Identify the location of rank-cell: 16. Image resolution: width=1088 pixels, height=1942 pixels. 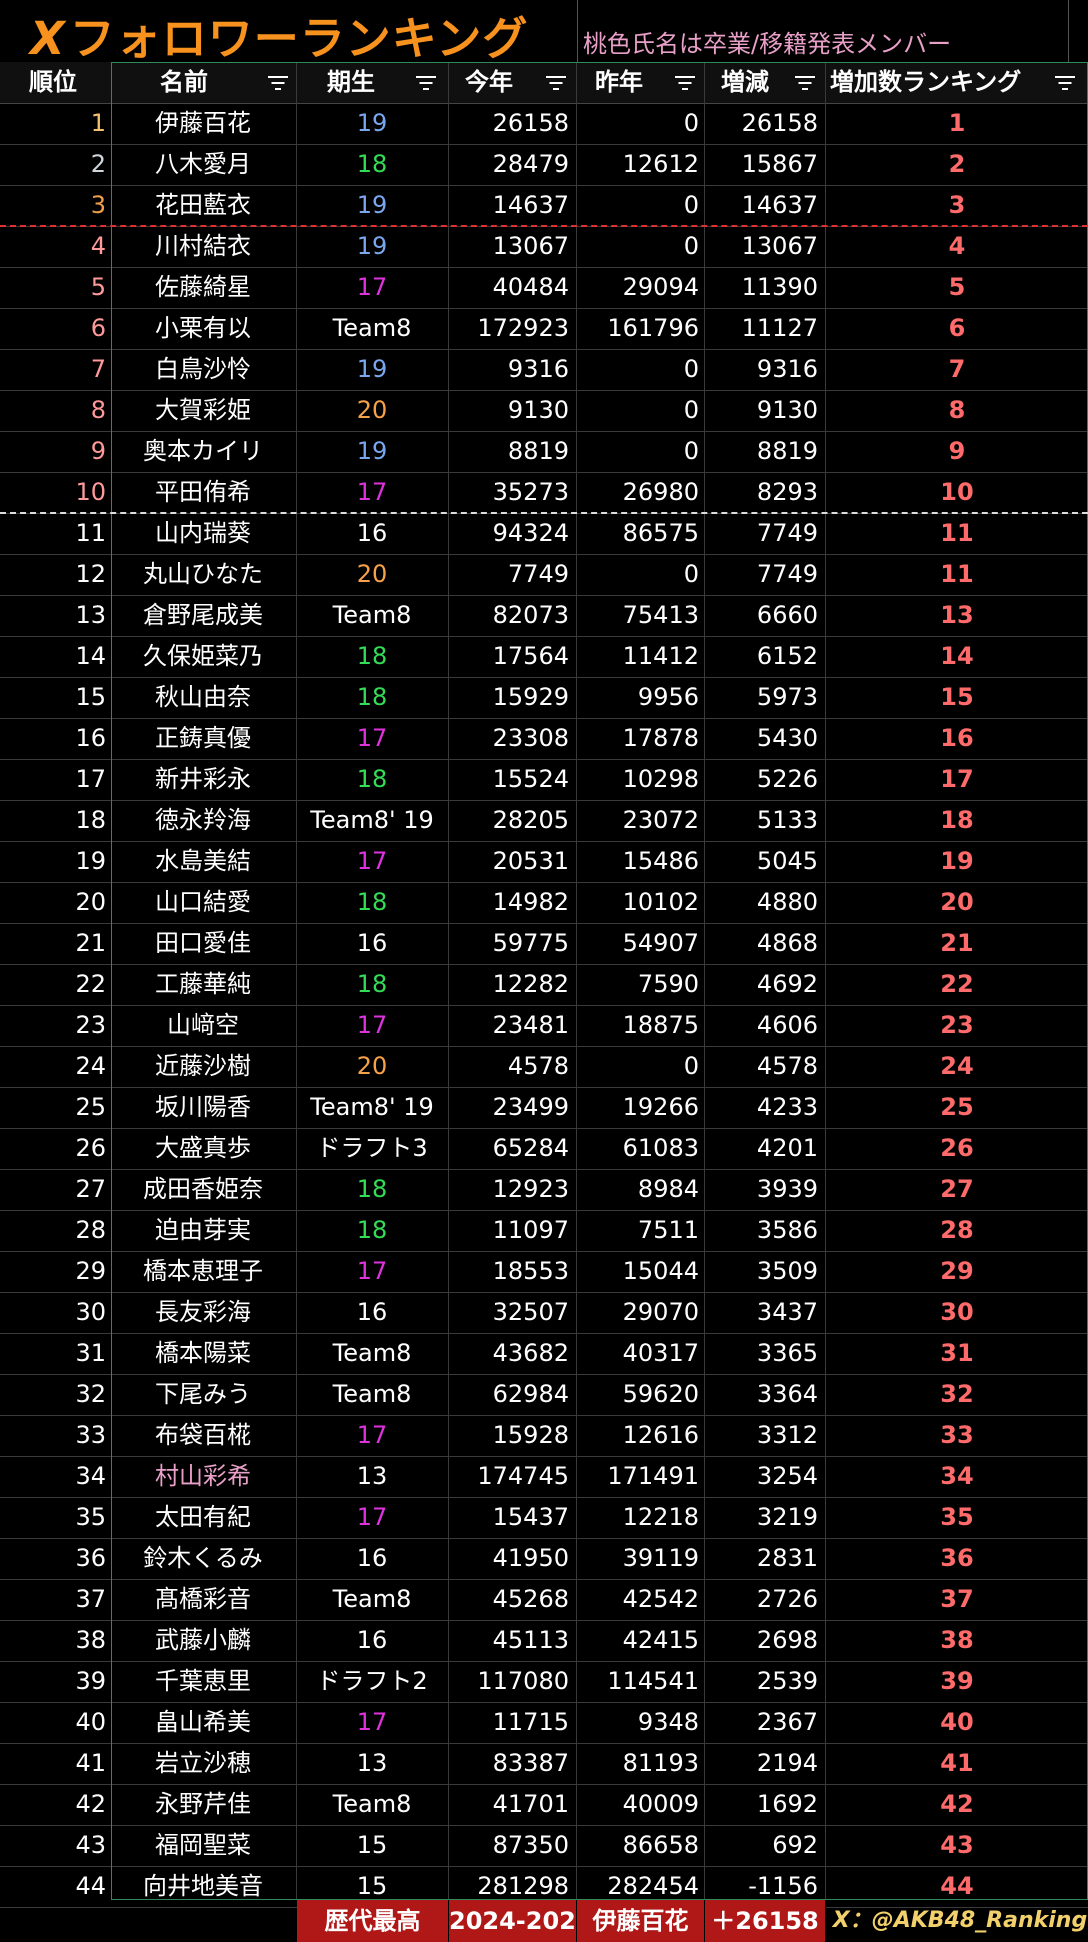
(90, 738).